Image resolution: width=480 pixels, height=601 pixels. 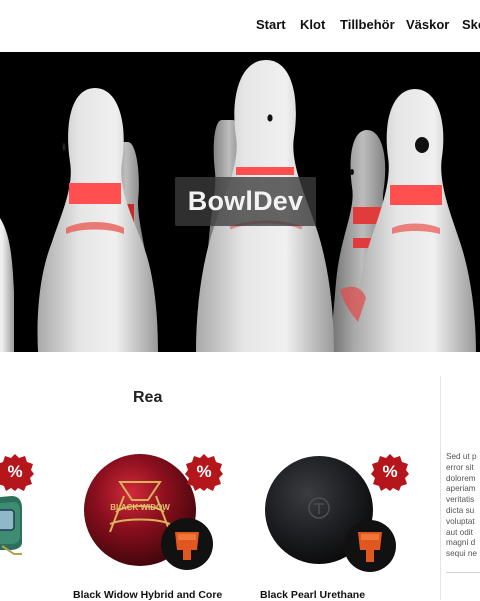 I want to click on product-name: Black Widow Hybrid and Core, so click(x=147, y=595).